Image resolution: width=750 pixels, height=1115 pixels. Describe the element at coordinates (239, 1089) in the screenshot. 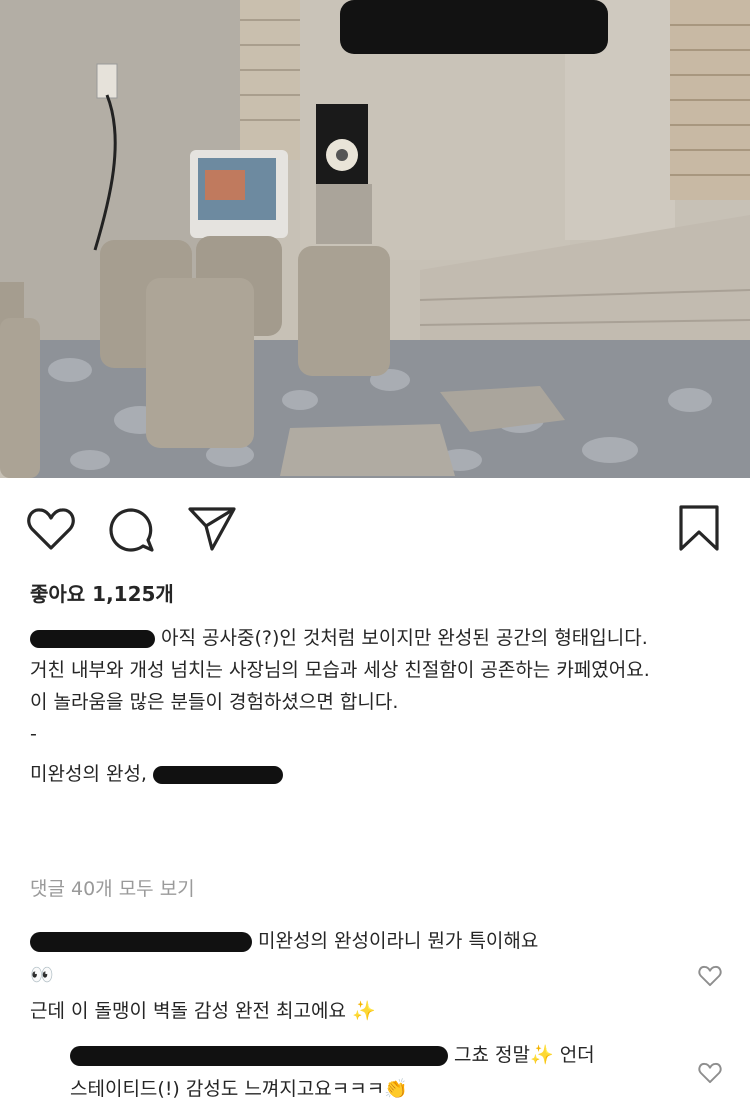

I see `comment-text: 스테이티드(!) 감성도 느껴지고요ㅋㅋㅋ👏` at that location.